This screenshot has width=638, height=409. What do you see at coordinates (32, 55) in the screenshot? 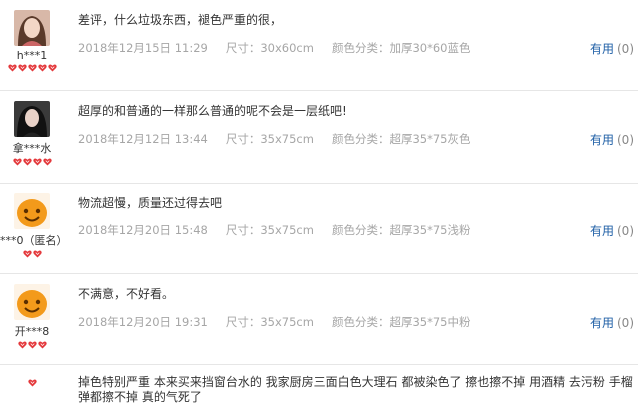
I see `reviewer-name: h***1` at bounding box center [32, 55].